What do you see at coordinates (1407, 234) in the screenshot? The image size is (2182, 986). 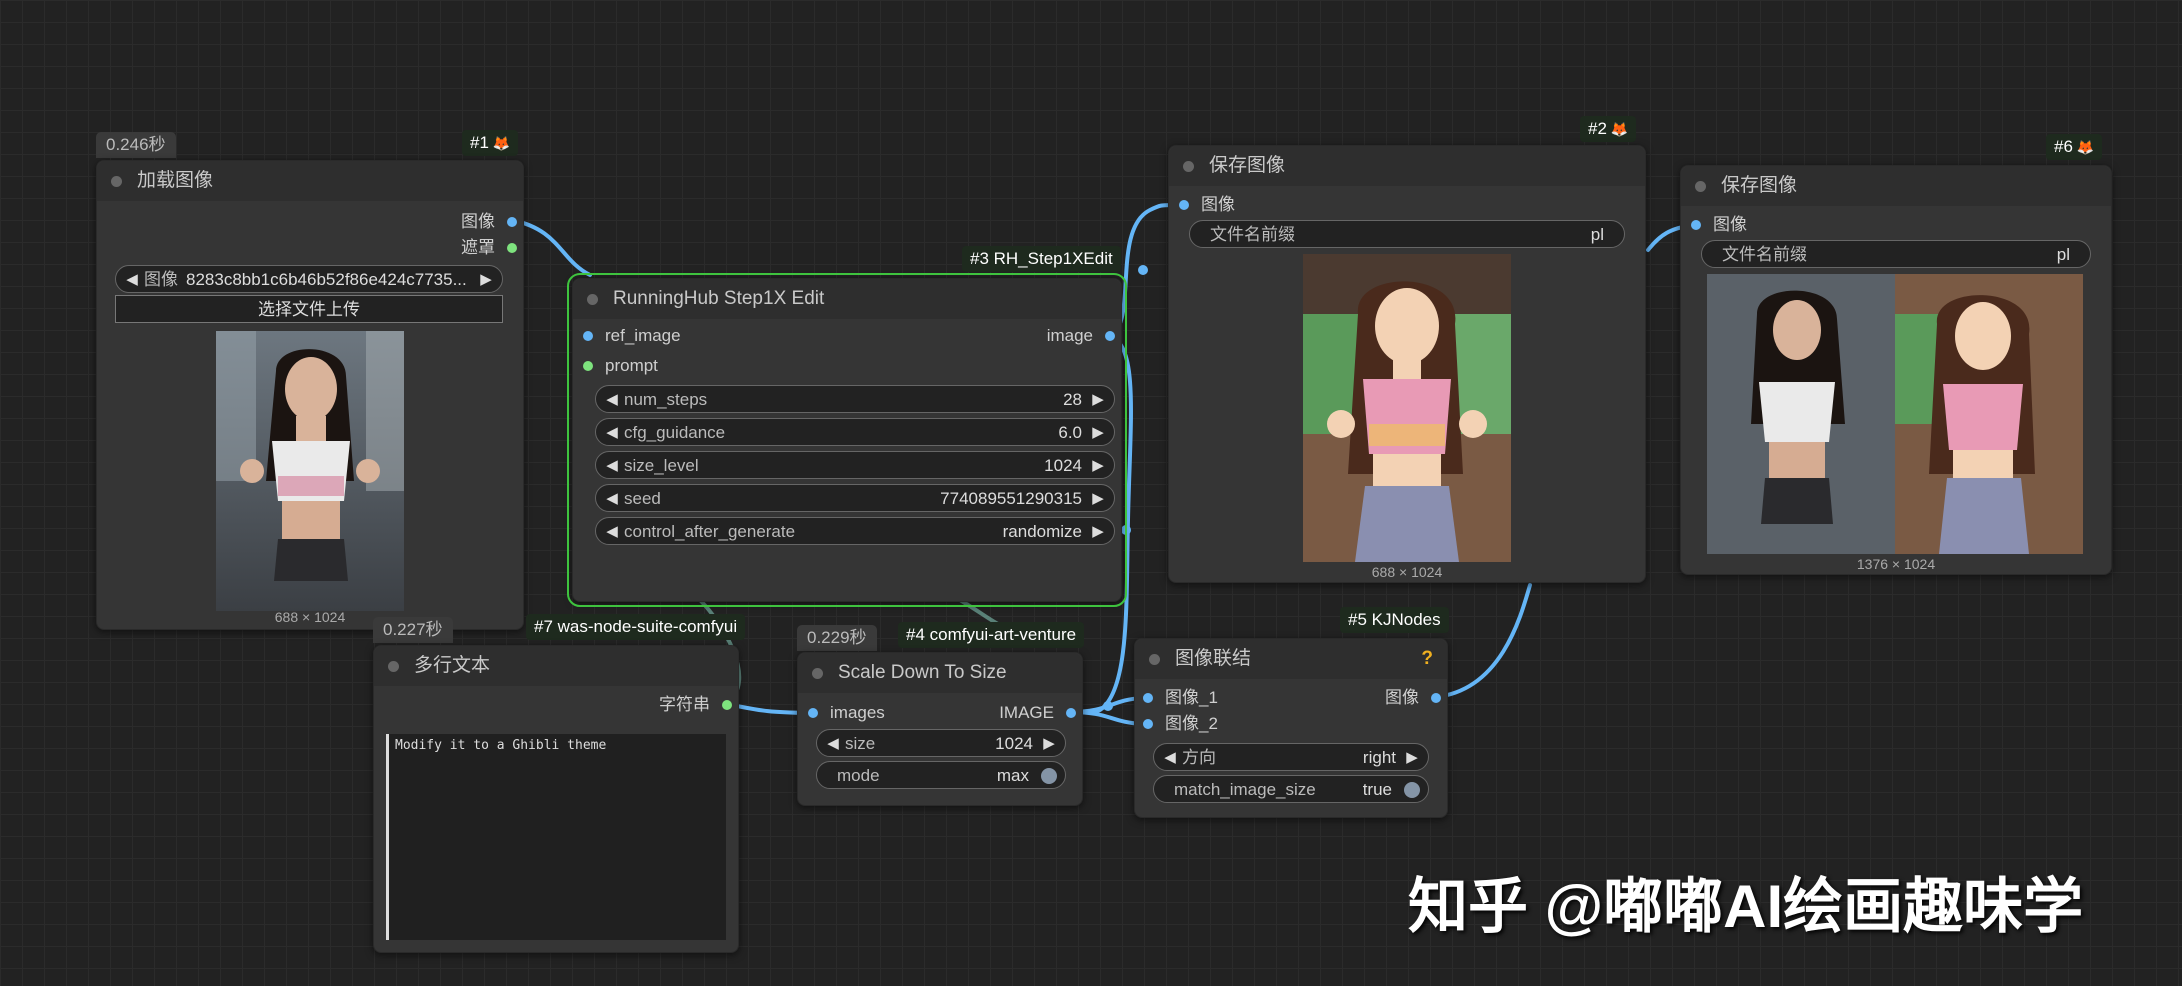 I see `node2-filename-prefix: 文件名前缀 pl` at bounding box center [1407, 234].